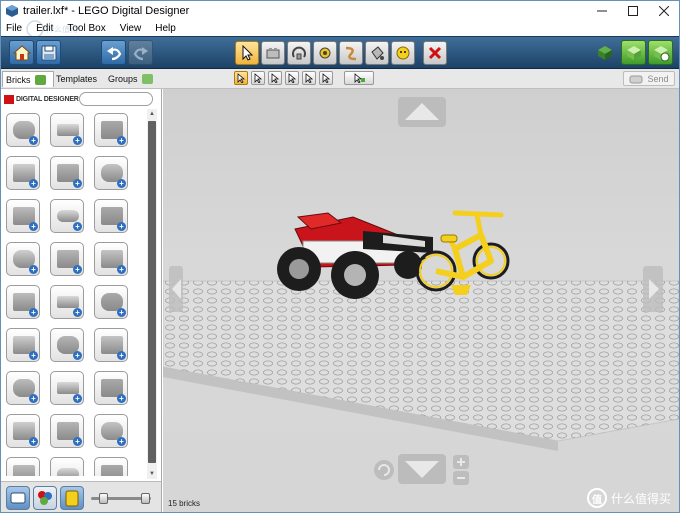 The height and width of the screenshot is (513, 680). Describe the element at coordinates (12, 10) in the screenshot. I see `app-icon` at that location.